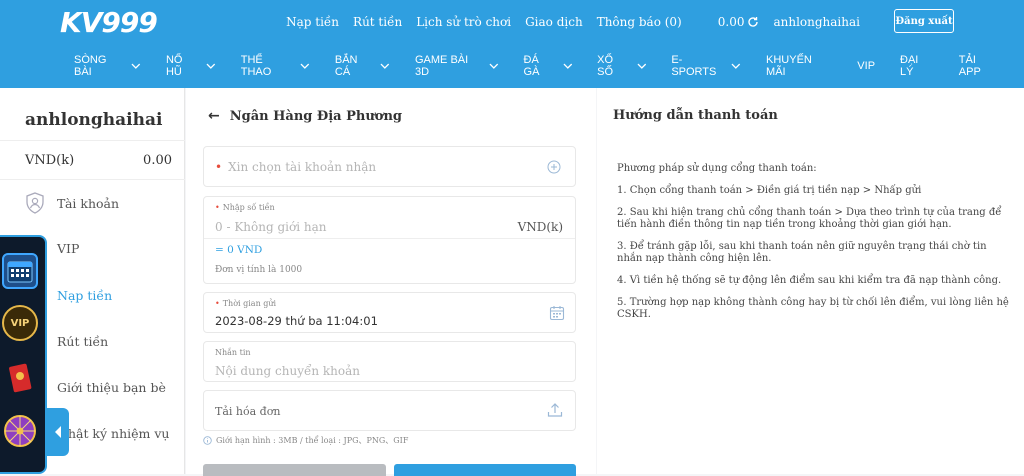  What do you see at coordinates (621, 66) in the screenshot?
I see `nav-item-6: XỔ SỐ` at bounding box center [621, 66].